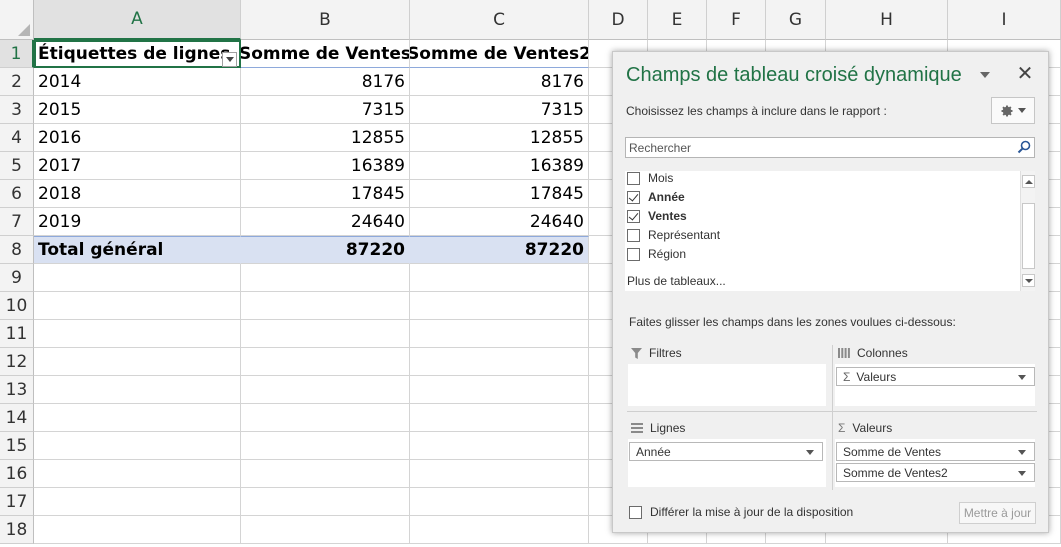 Image resolution: width=1061 pixels, height=547 pixels. Describe the element at coordinates (325, 138) in the screenshot. I see `pivot-value-cell: 12855` at that location.